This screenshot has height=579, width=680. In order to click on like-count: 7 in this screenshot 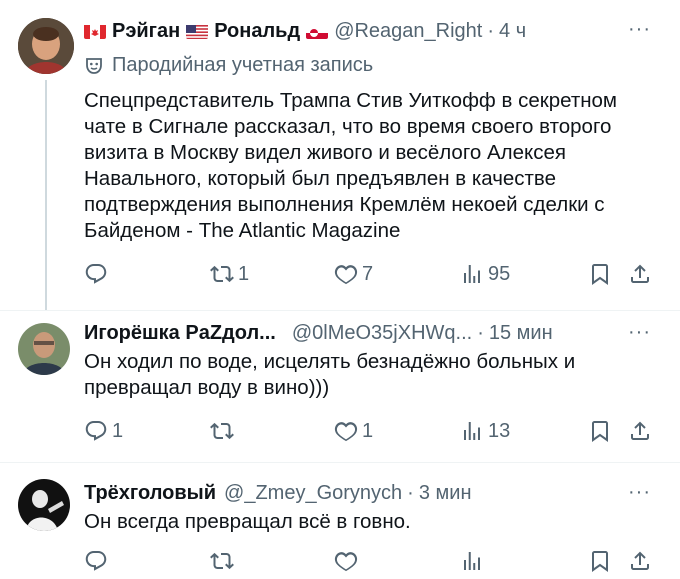, I will do `click(368, 273)`.